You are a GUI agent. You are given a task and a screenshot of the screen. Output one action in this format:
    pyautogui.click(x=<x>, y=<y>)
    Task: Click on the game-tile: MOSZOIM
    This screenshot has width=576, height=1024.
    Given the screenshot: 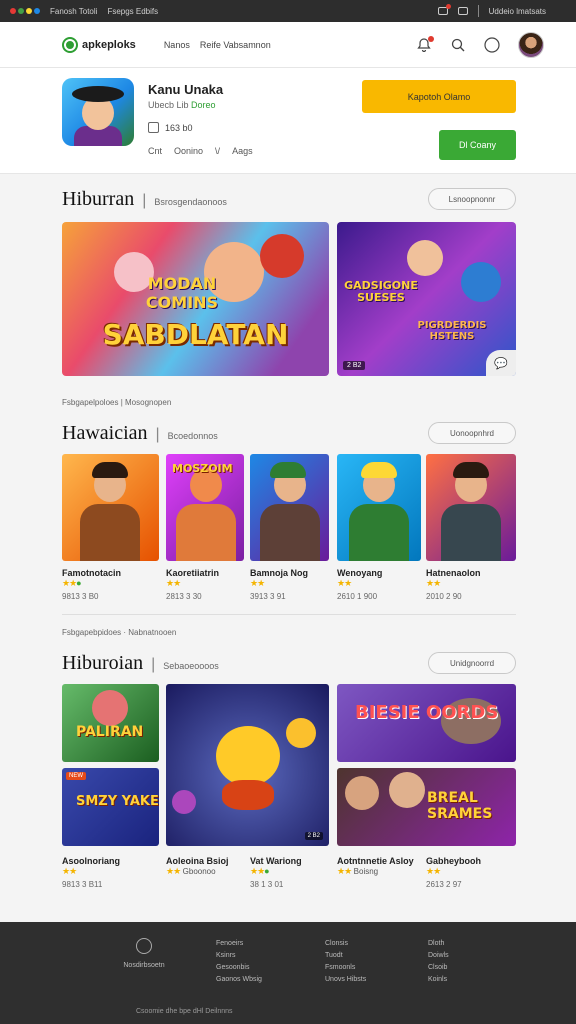 What is the action you would take?
    pyautogui.click(x=205, y=507)
    